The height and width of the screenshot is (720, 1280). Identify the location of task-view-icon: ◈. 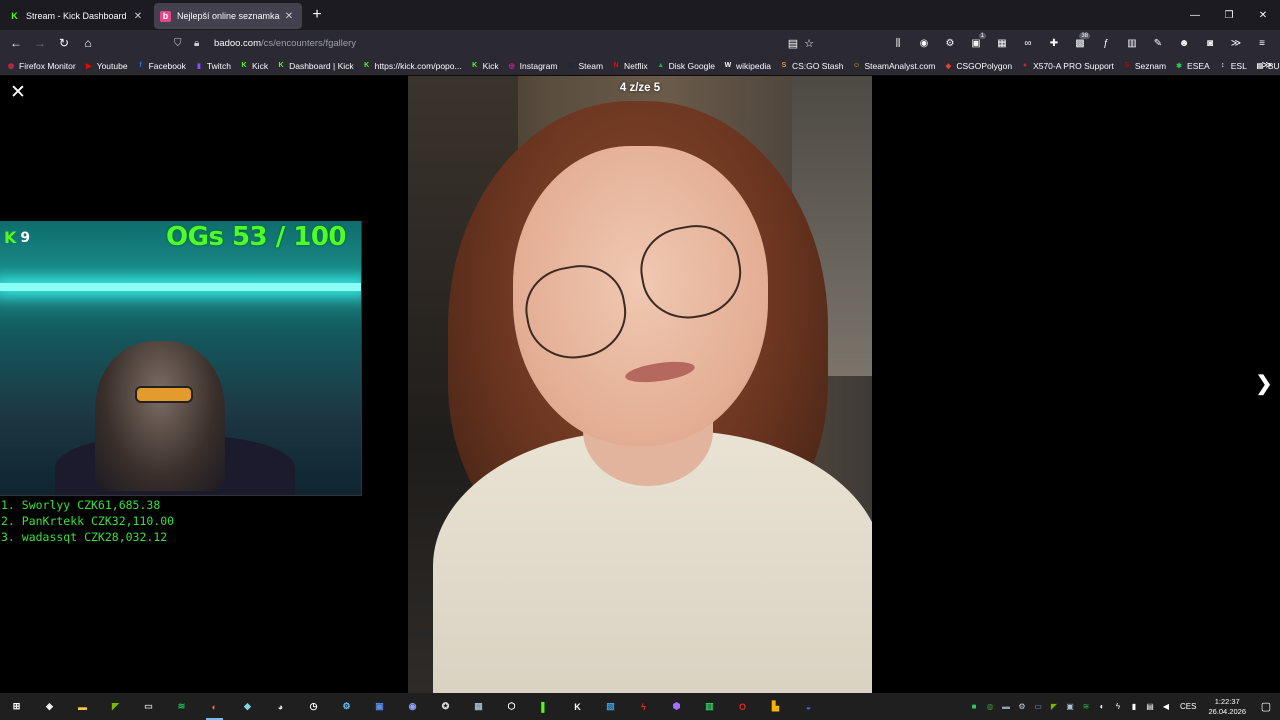
(49, 706).